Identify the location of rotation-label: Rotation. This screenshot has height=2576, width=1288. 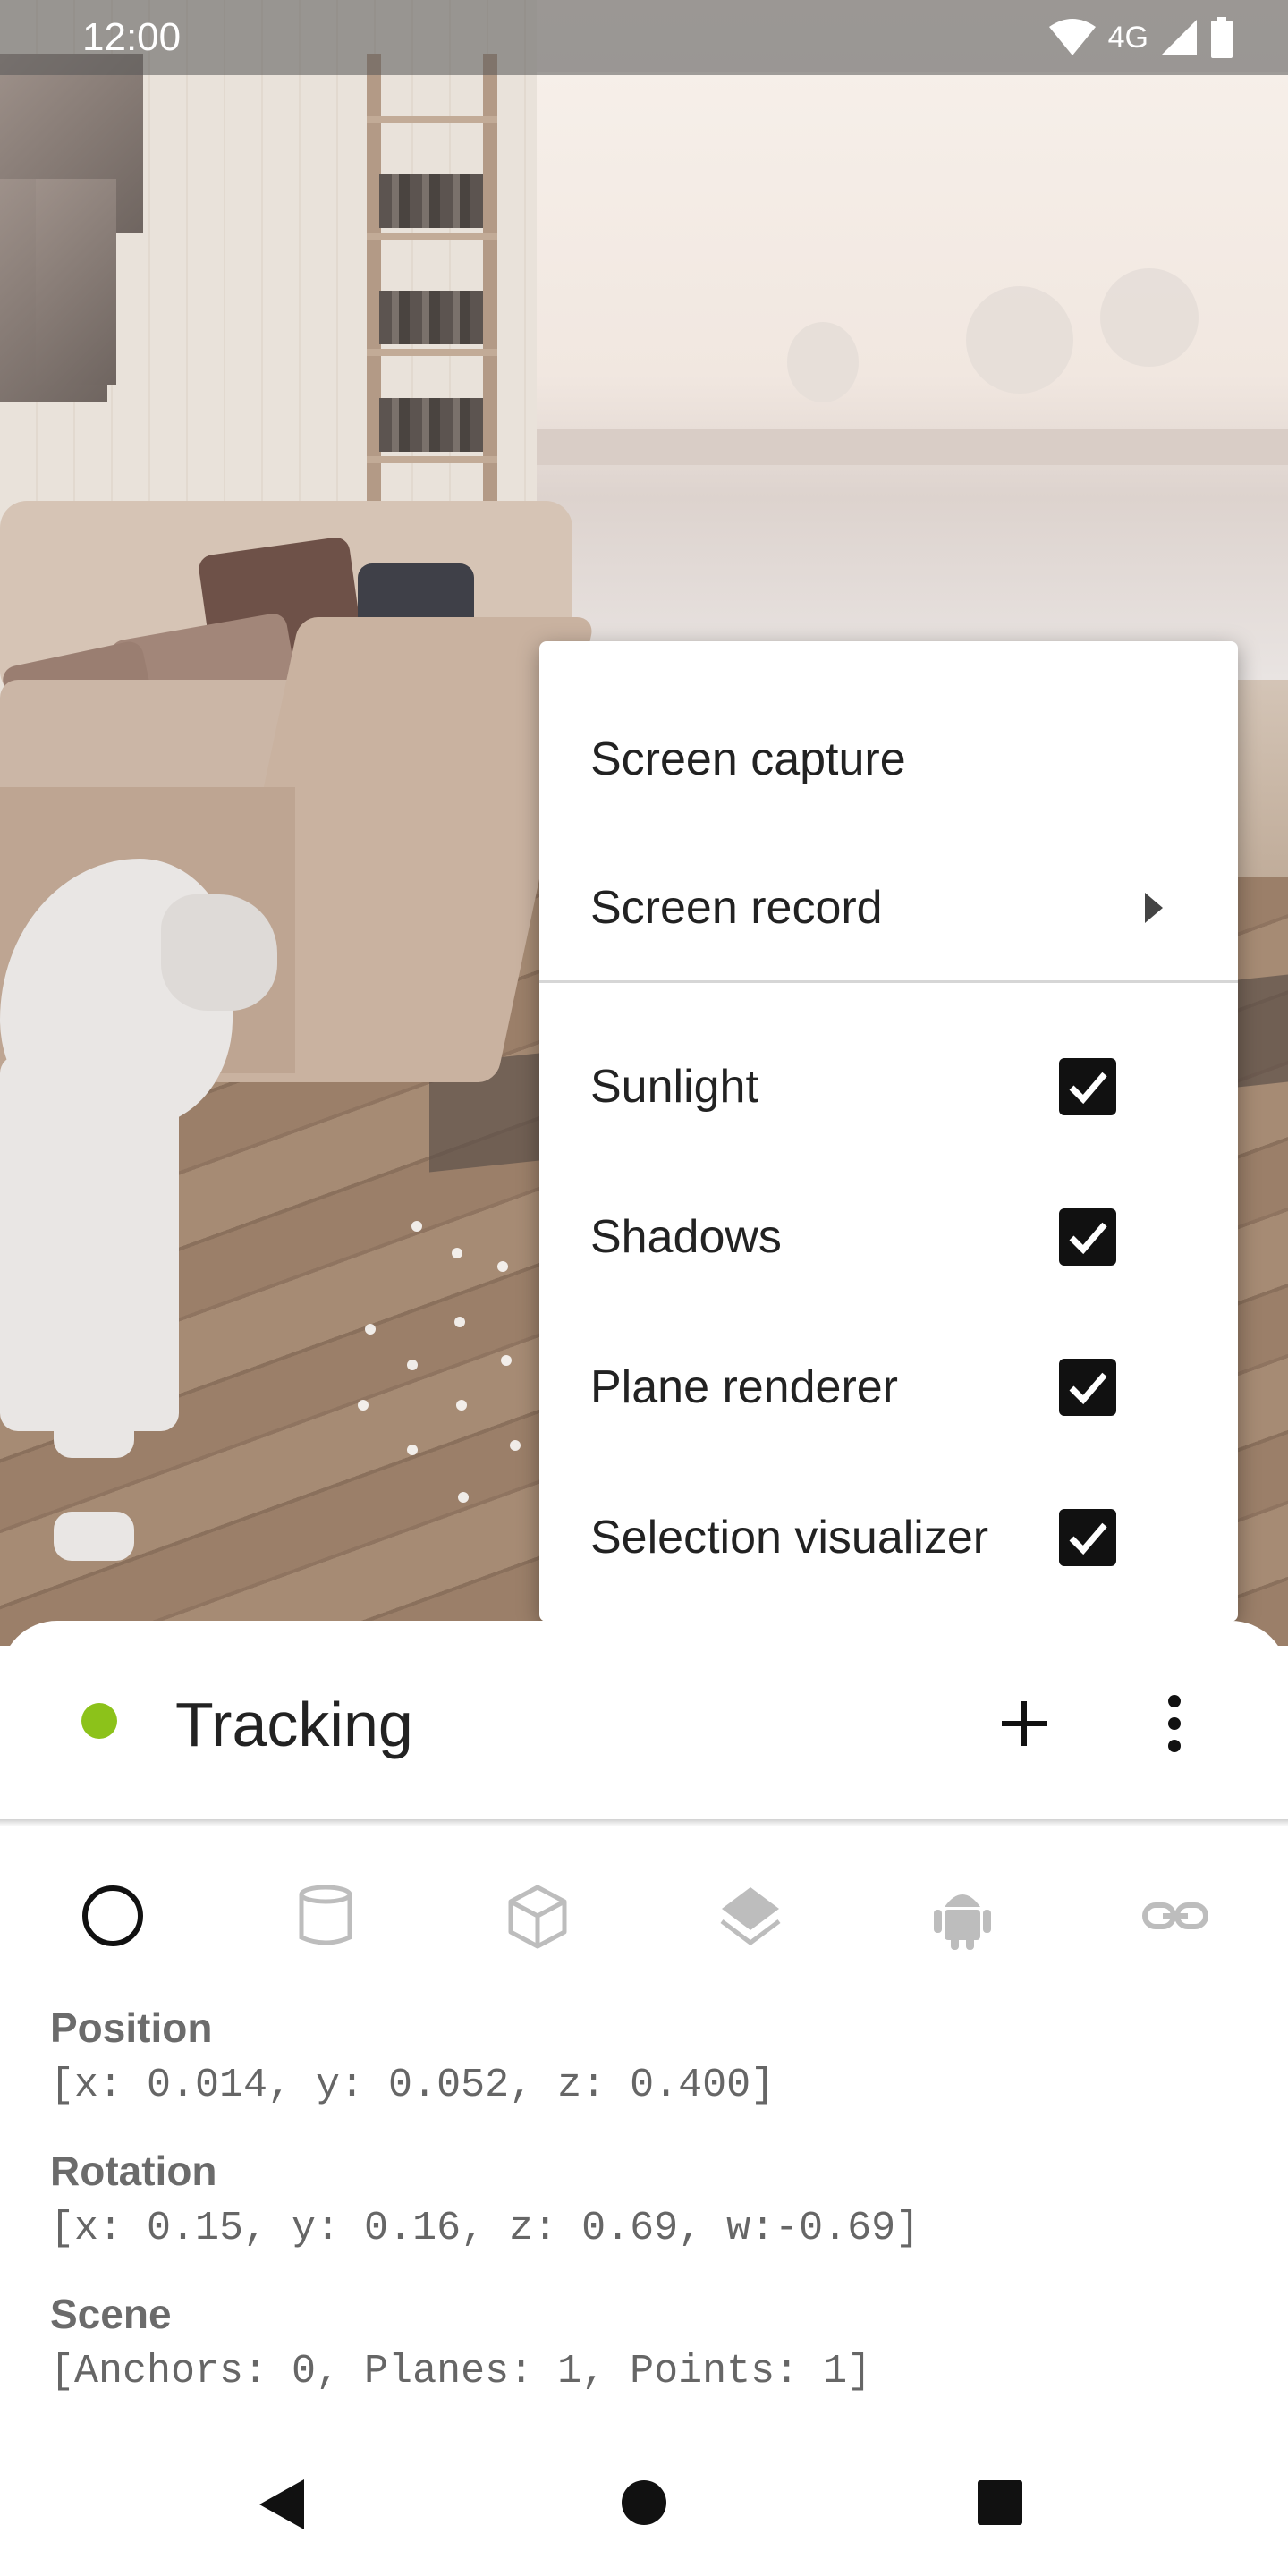
(133, 2171).